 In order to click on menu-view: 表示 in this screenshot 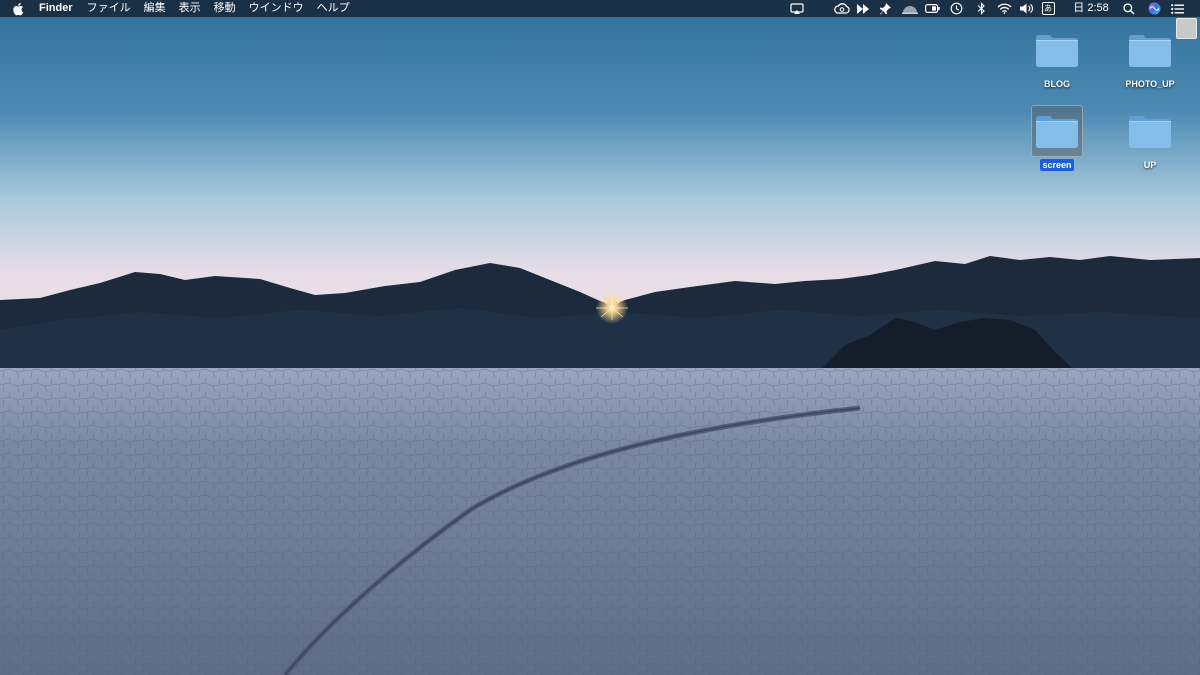, I will do `click(190, 8)`.